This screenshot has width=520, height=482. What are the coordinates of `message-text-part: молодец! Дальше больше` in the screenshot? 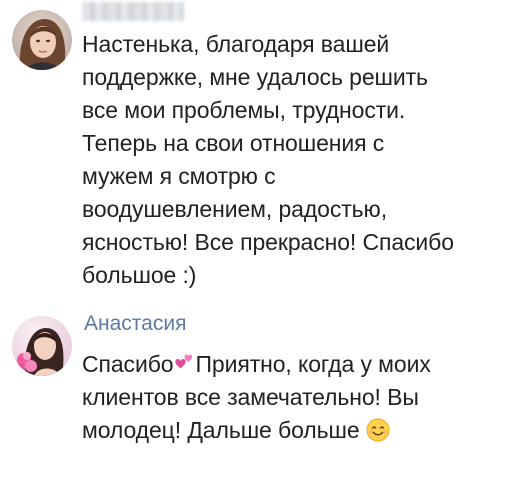 It's located at (221, 430).